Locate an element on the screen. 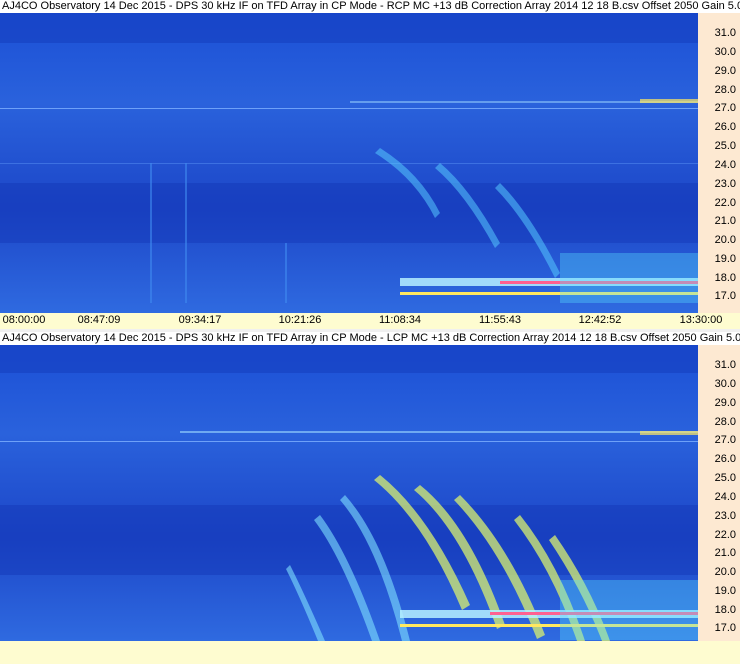 The image size is (740, 664). x-tick-label: 09:34:17 is located at coordinates (200, 320).